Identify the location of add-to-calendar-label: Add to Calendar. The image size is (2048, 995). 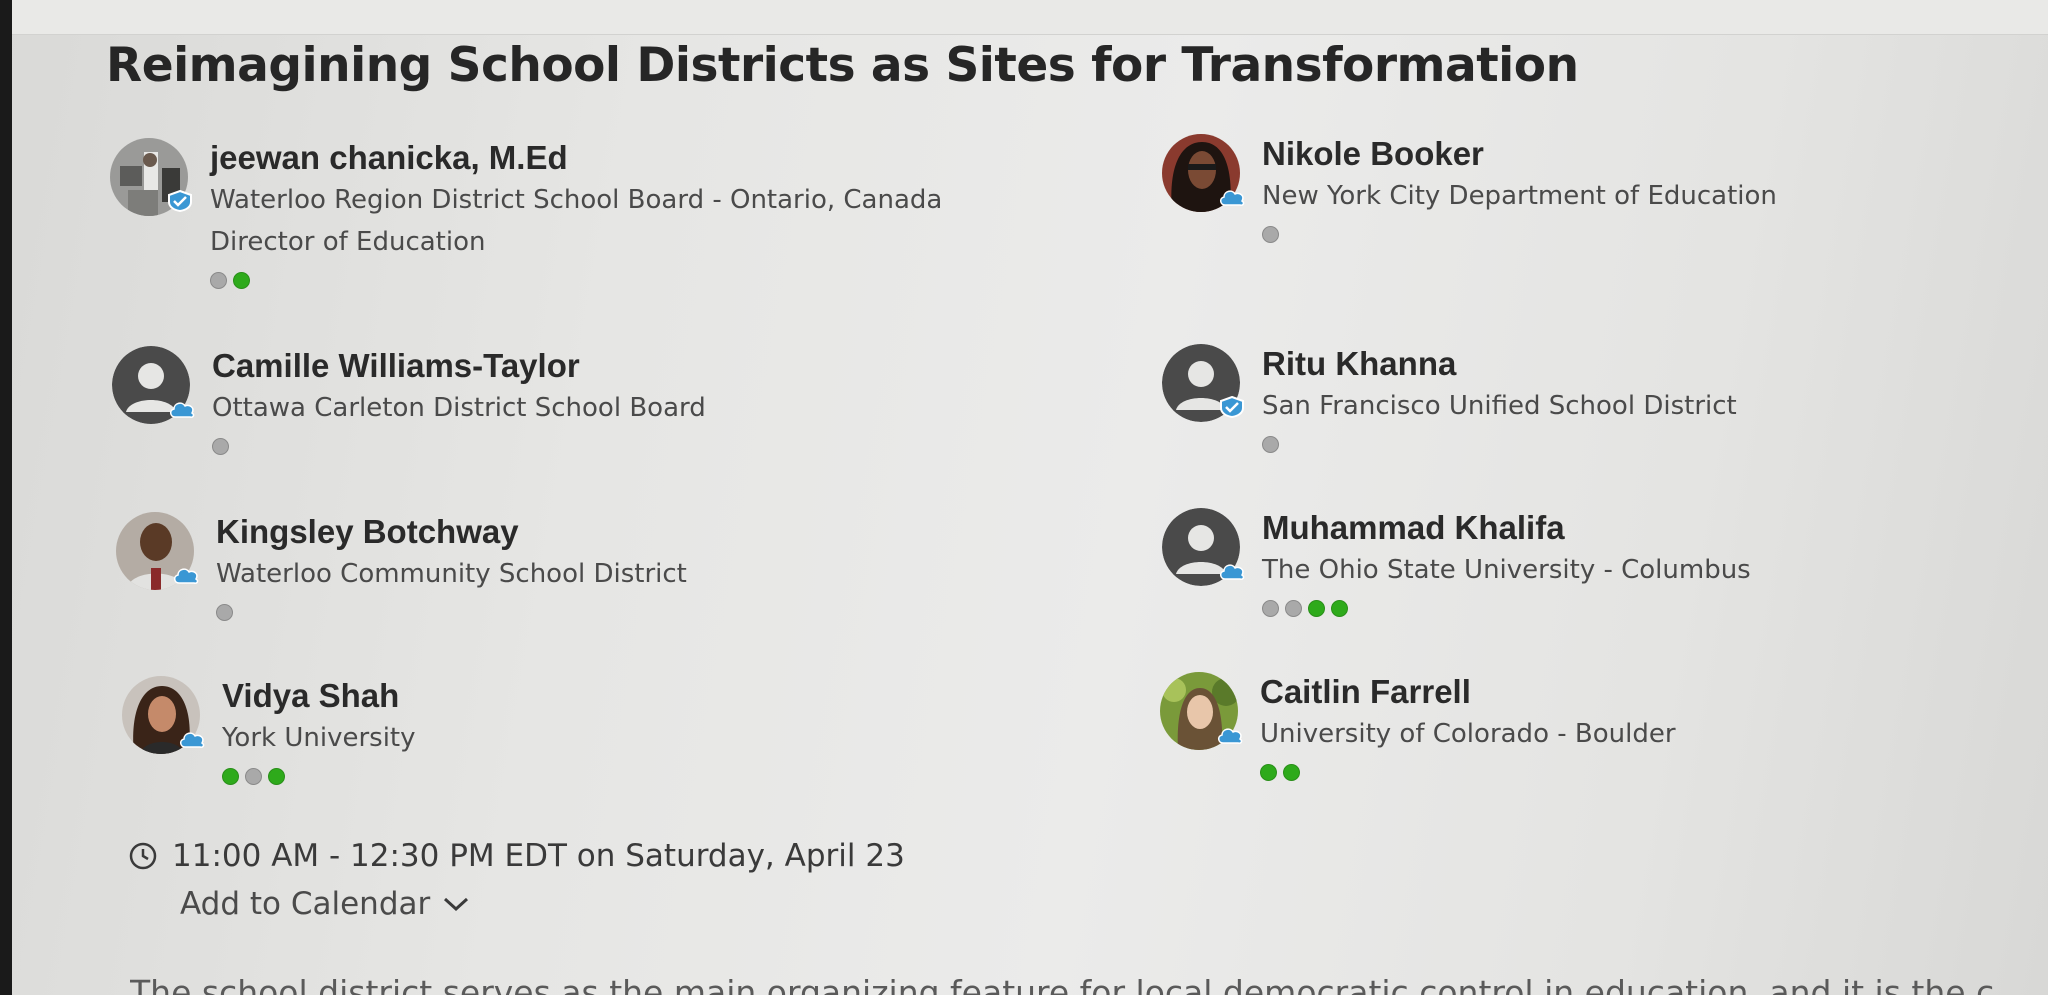
(305, 904).